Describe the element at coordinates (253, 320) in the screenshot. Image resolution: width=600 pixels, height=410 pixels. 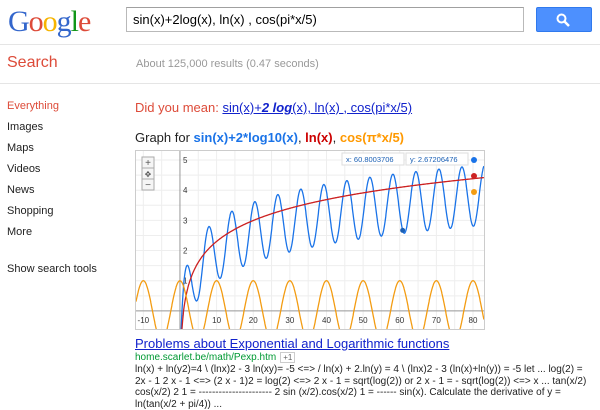
I see `x-tick-label: 20` at that location.